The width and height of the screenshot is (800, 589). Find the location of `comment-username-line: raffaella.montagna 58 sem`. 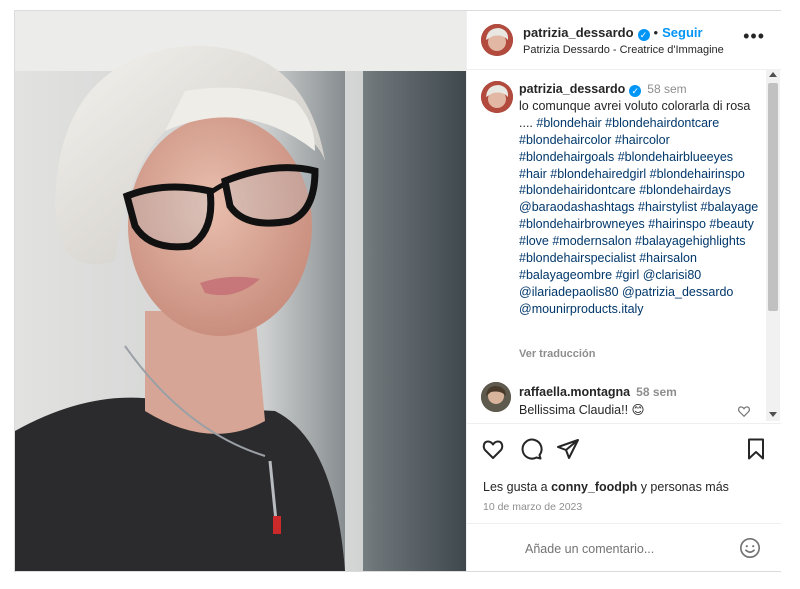

comment-username-line: raffaella.montagna 58 sem is located at coordinates (598, 392).